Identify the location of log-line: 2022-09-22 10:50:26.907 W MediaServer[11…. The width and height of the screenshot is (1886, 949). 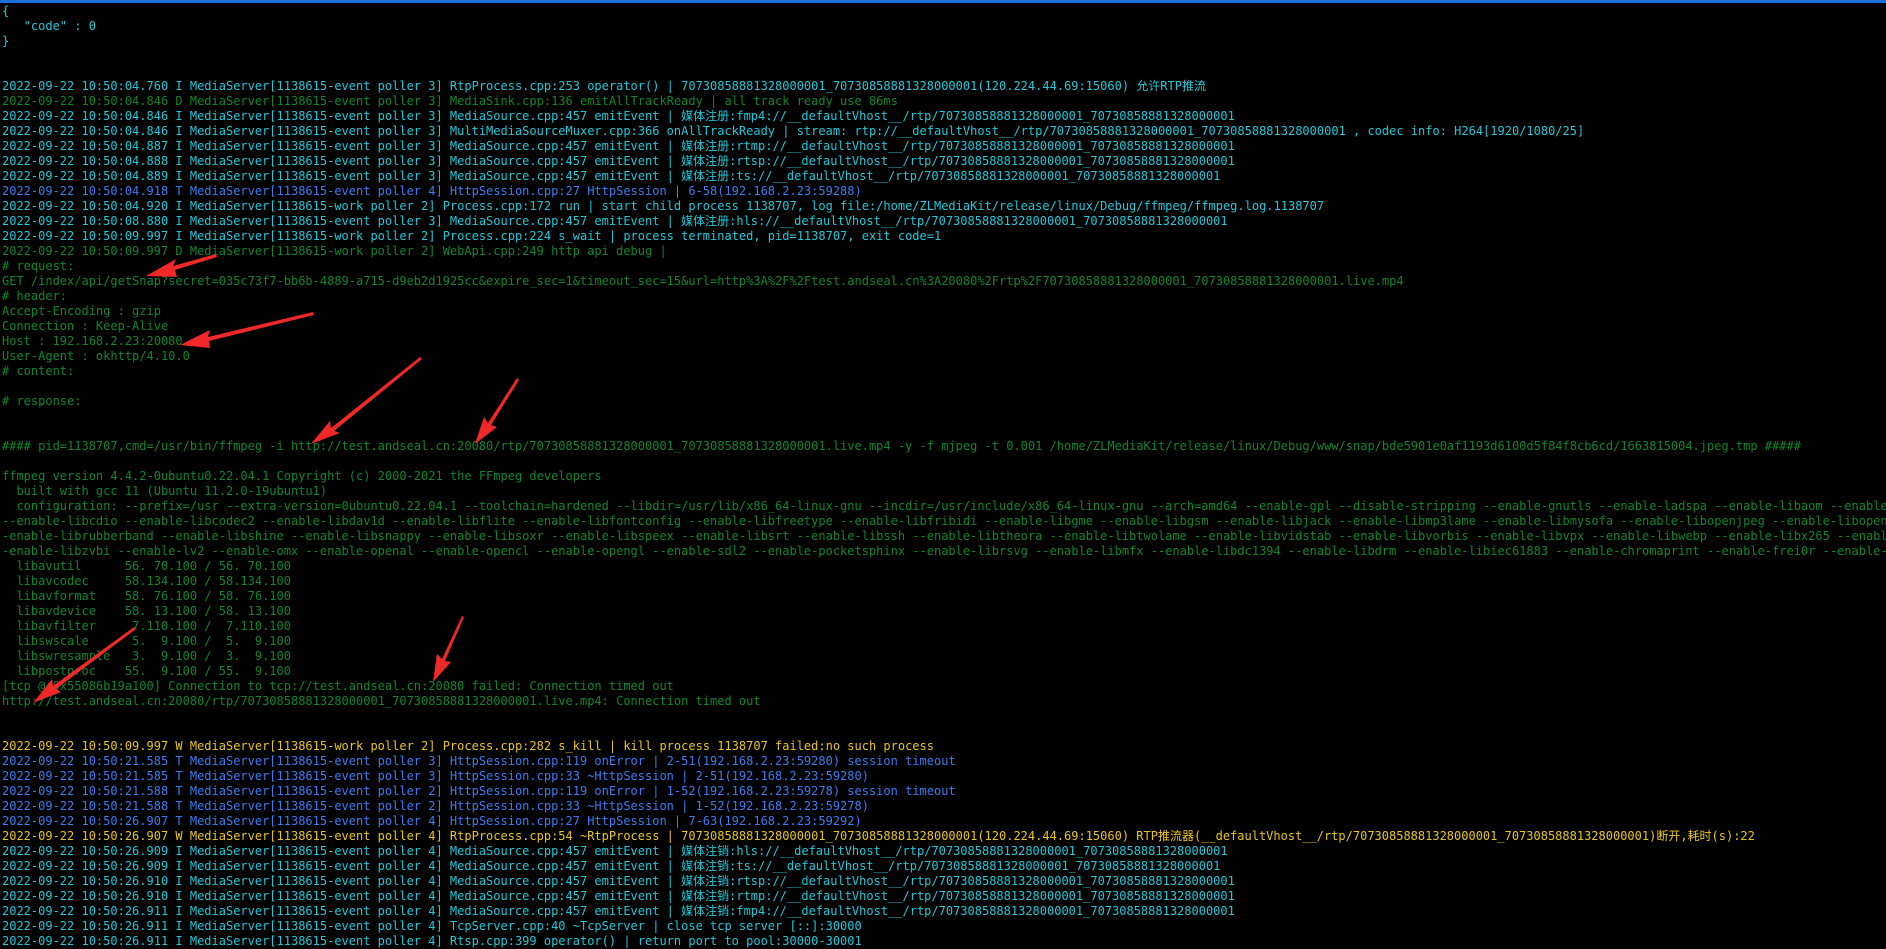
(878, 836).